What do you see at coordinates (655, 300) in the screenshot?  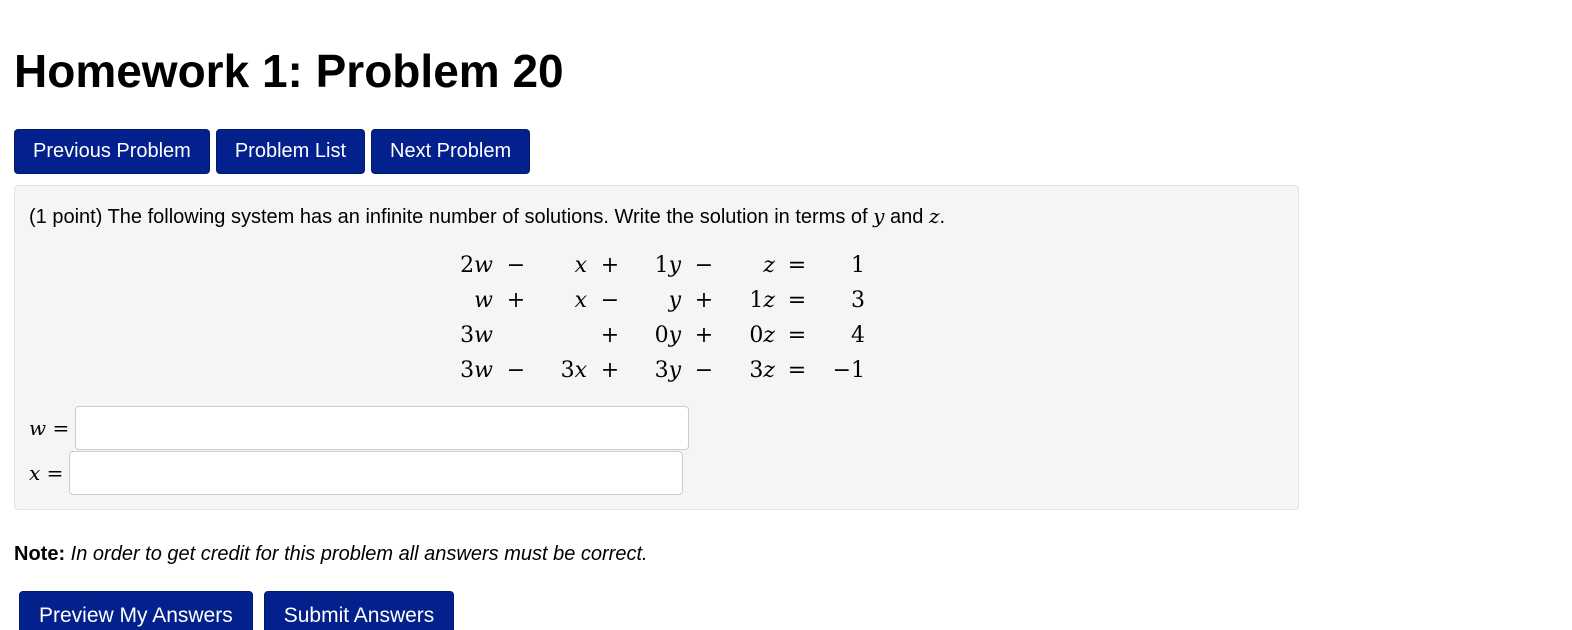 I see `equation-row: w + x − y +1z = 3` at bounding box center [655, 300].